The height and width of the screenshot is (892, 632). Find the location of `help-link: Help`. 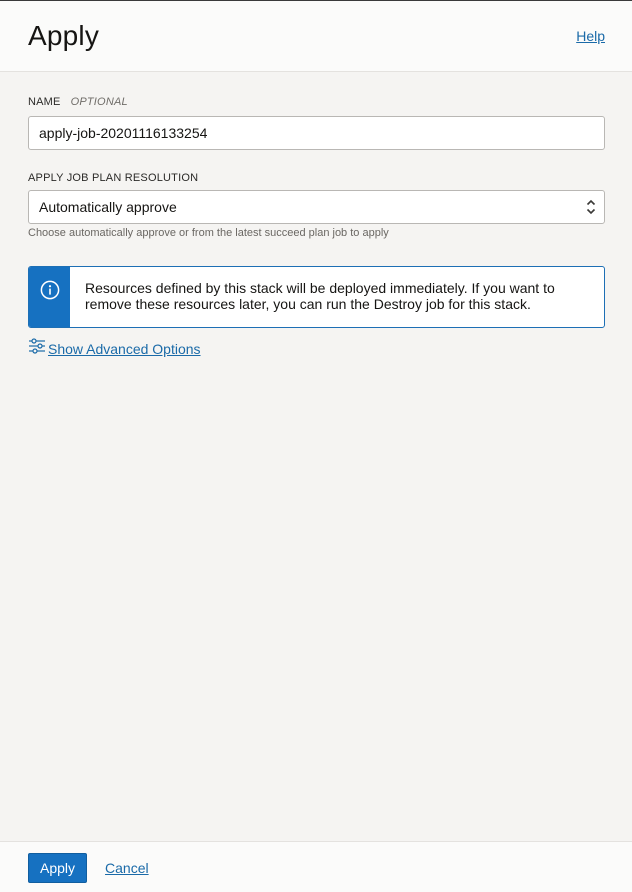

help-link: Help is located at coordinates (590, 36).